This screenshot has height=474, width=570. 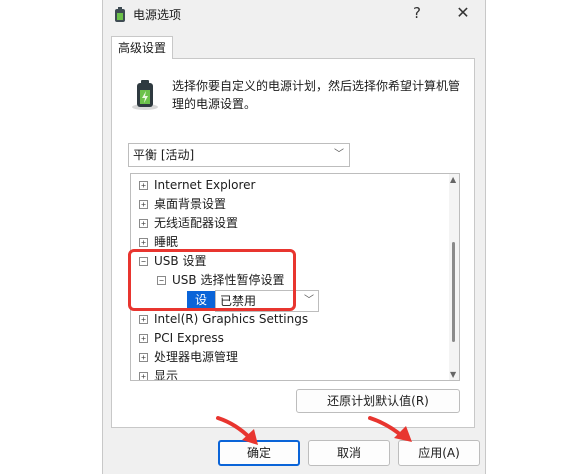 I want to click on close-button: ✕, so click(x=463, y=14).